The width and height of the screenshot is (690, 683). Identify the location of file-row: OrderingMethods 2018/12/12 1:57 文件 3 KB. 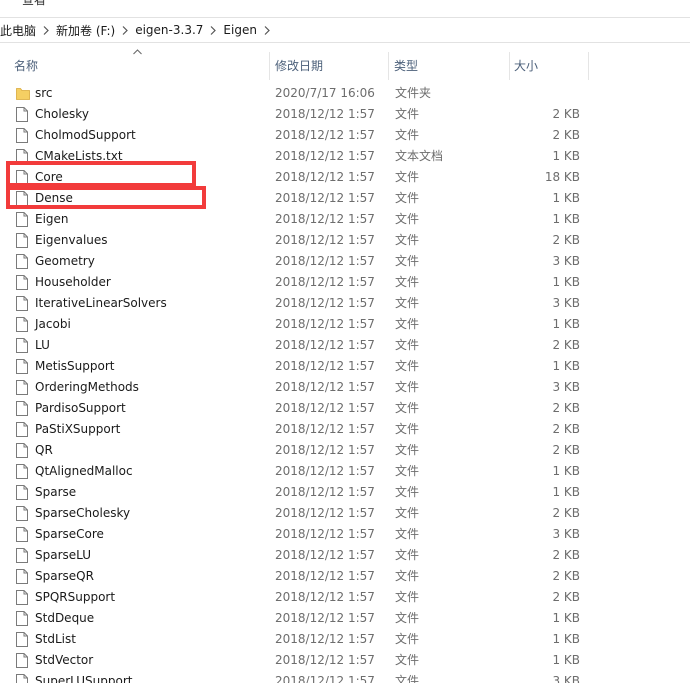
(345, 387).